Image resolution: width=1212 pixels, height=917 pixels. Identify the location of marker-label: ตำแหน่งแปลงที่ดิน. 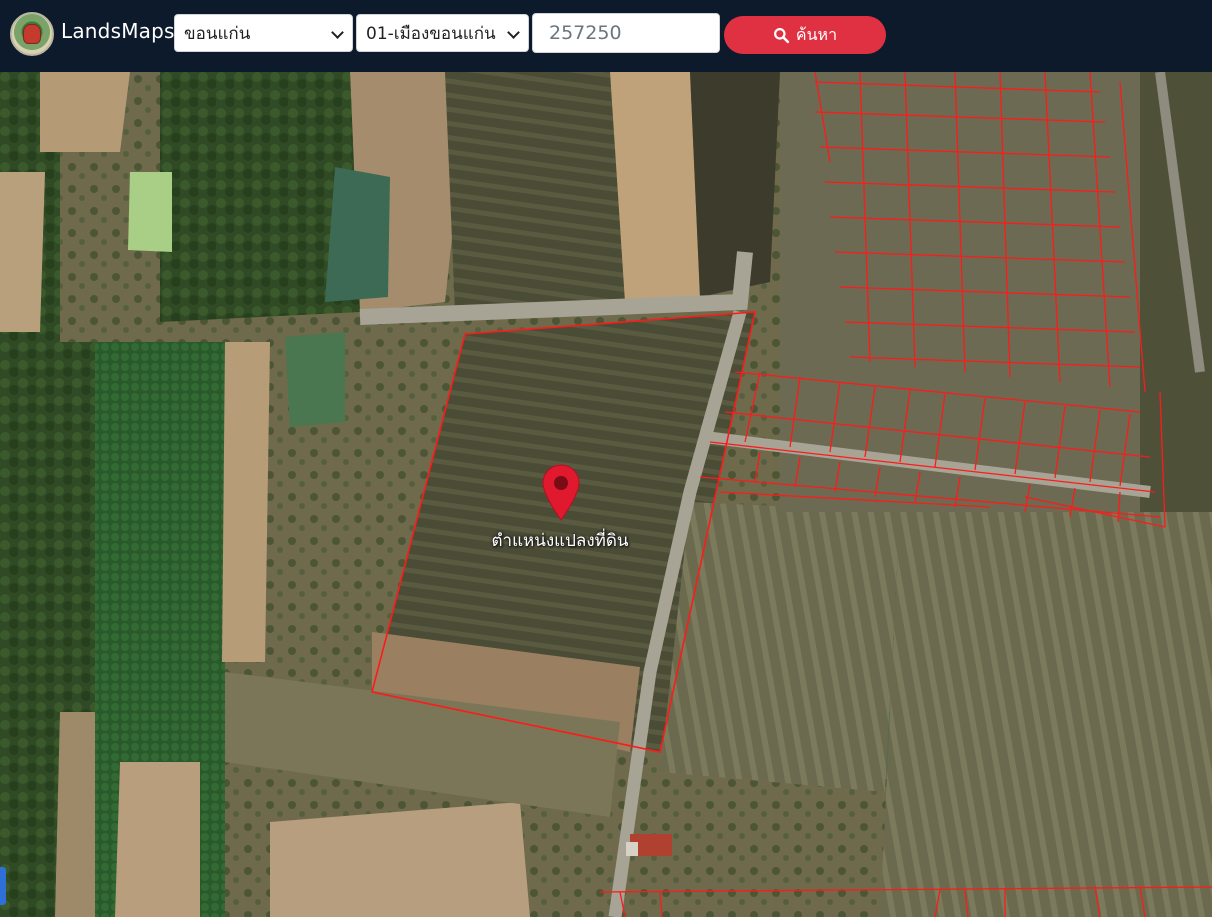
(560, 541).